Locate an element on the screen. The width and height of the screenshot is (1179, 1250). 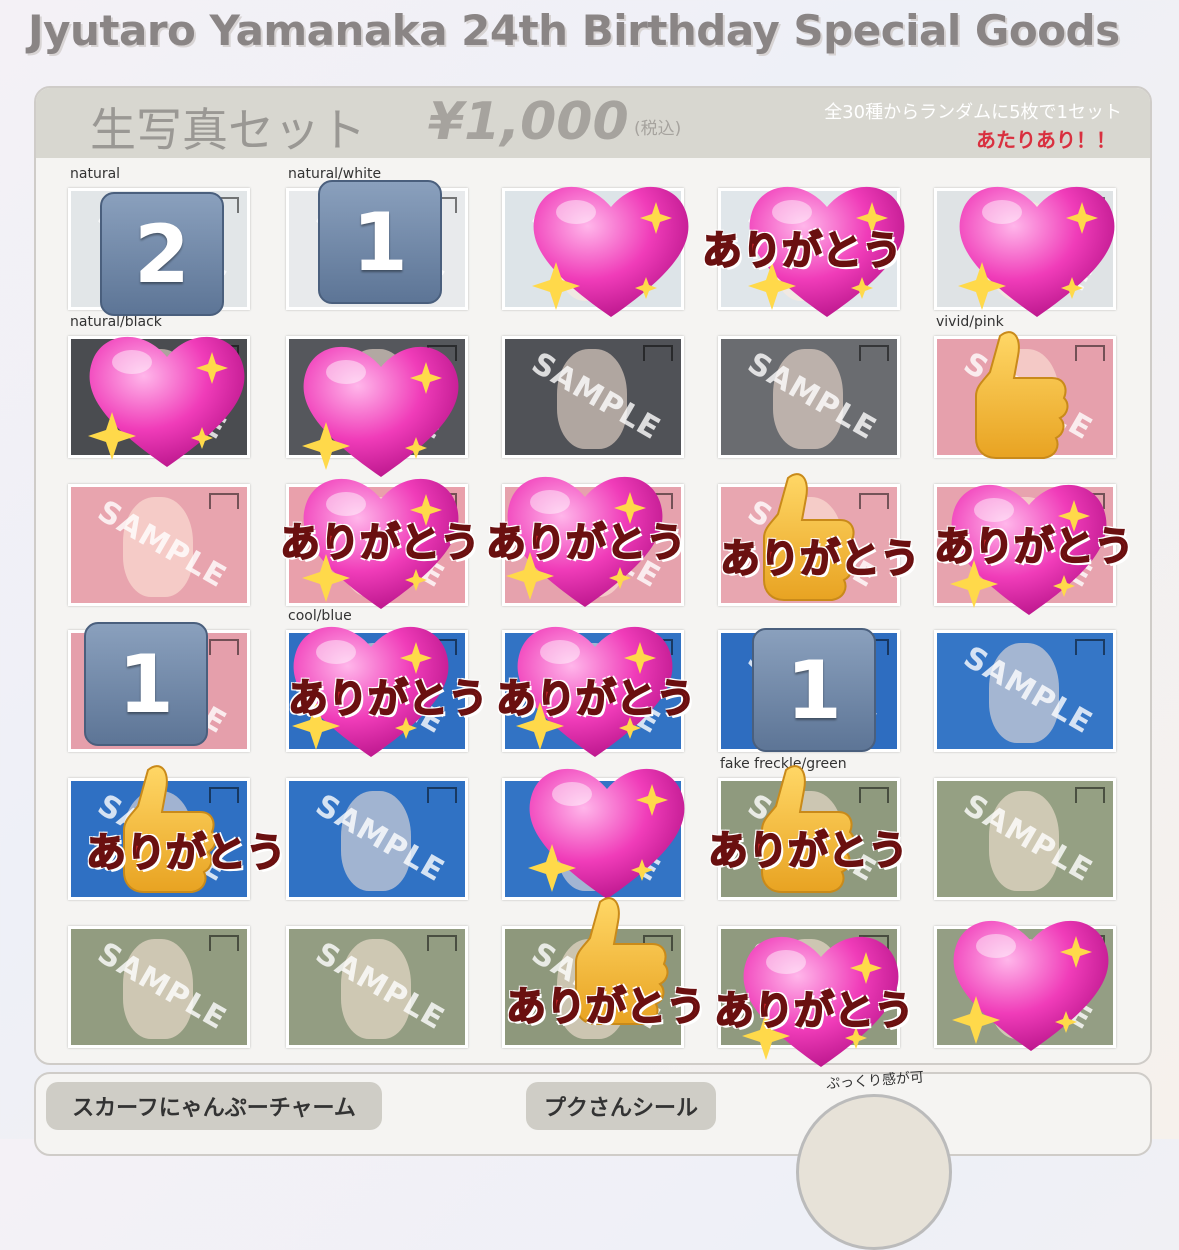
thumbs-up-icon is located at coordinates (1015, 396).